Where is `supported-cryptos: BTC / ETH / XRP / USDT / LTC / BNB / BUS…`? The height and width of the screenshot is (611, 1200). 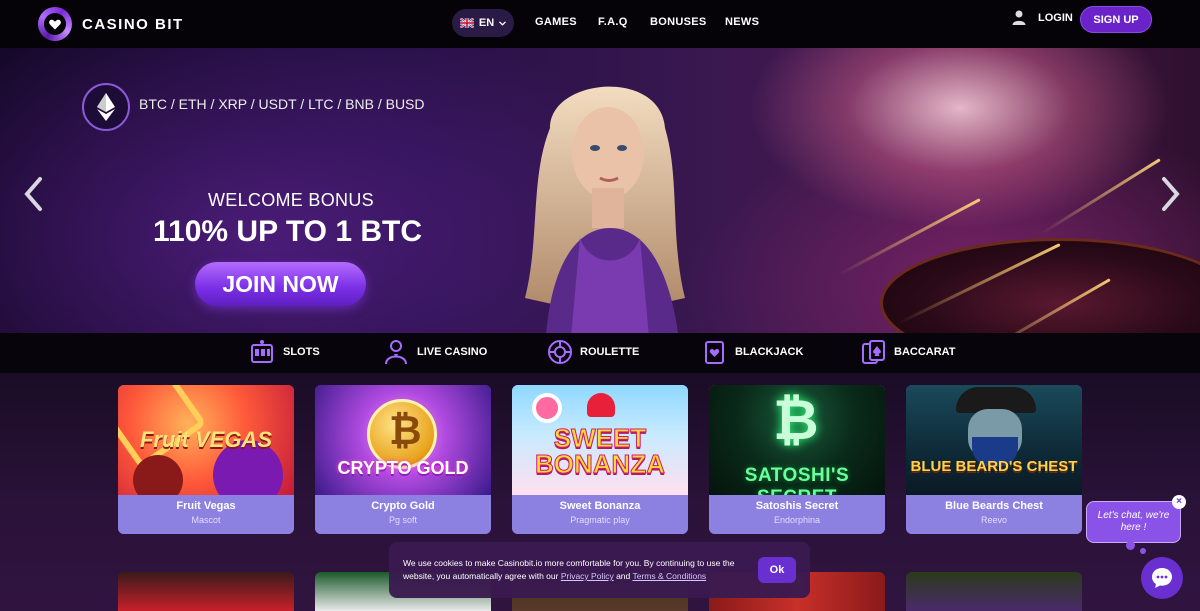 supported-cryptos: BTC / ETH / XRP / USDT / LTC / BNB / BUS… is located at coordinates (282, 104).